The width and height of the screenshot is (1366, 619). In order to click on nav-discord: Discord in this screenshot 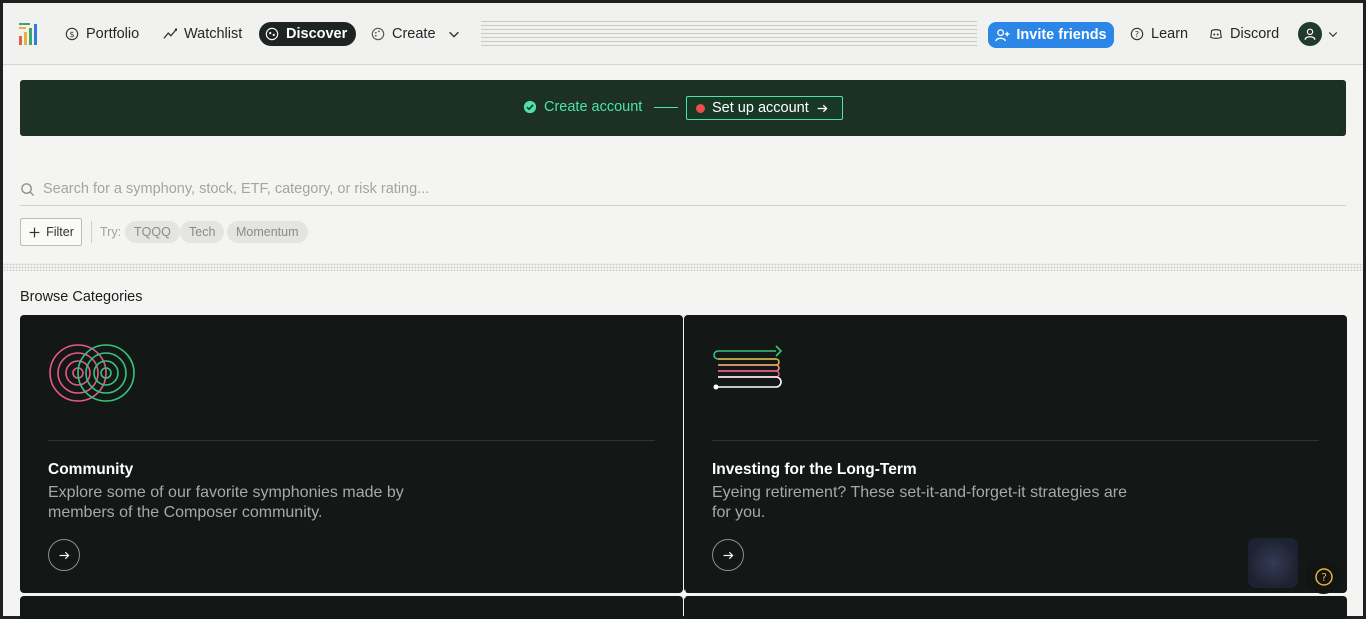, I will do `click(1244, 34)`.